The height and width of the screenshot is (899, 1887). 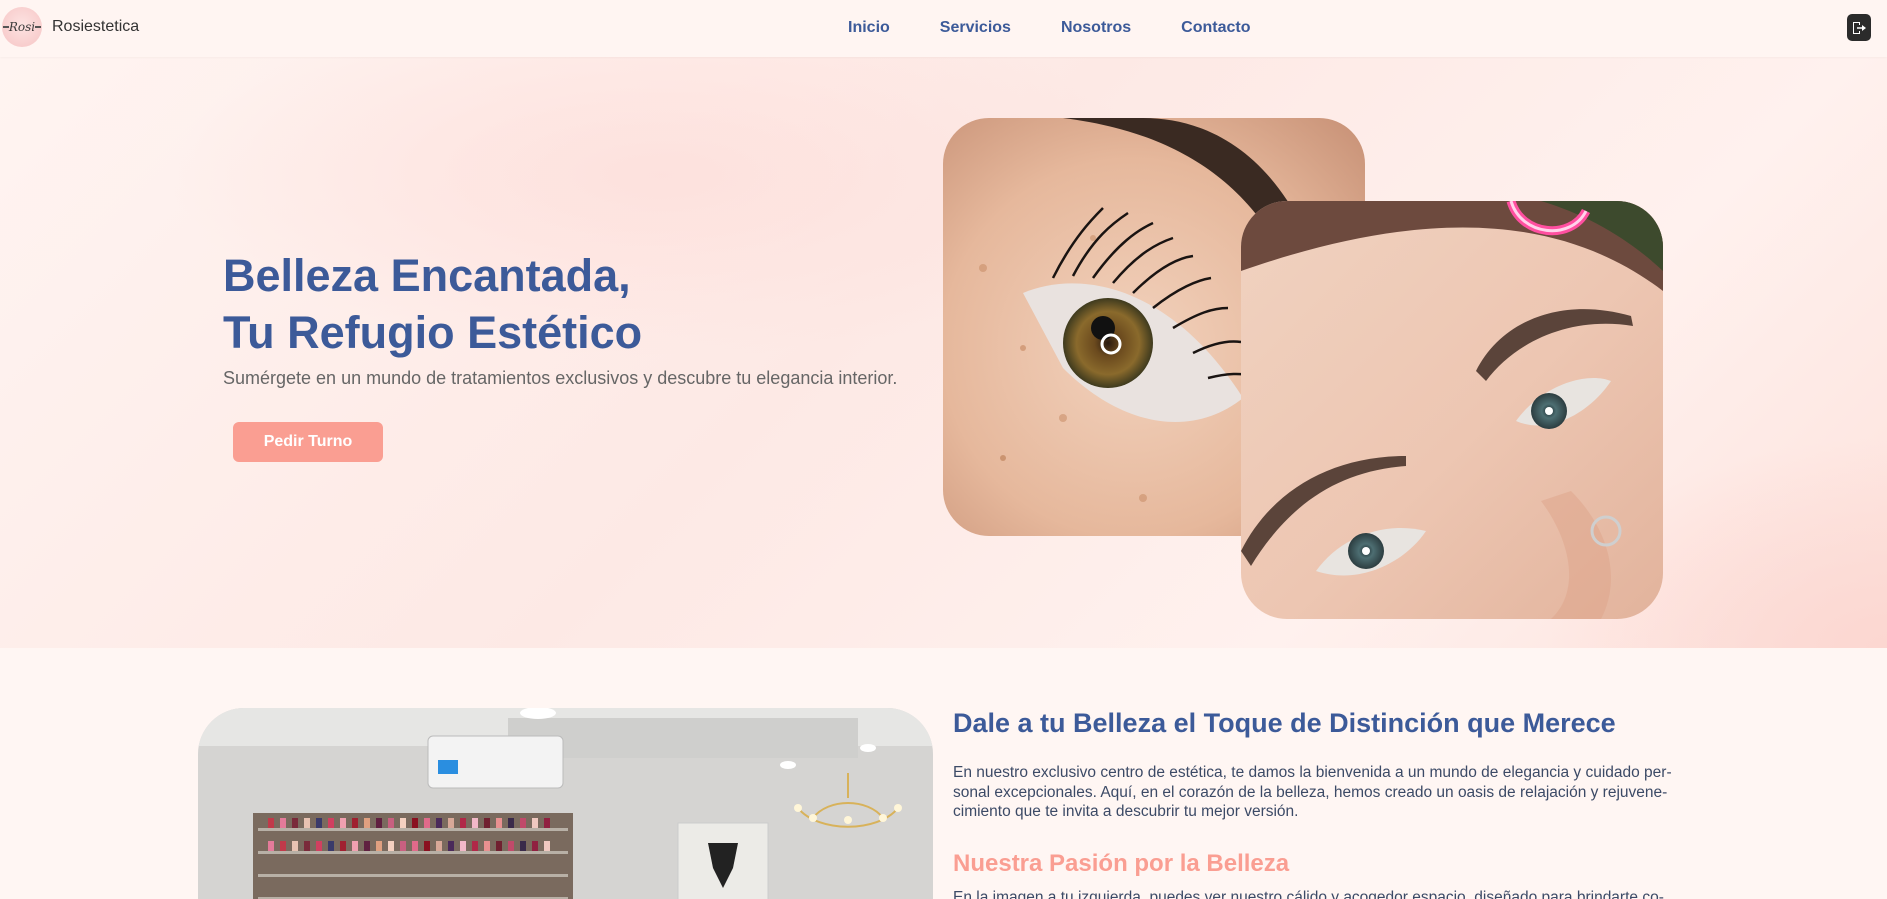 I want to click on passion-heading: Nuestra Pasión por la Belleza, so click(x=1121, y=863).